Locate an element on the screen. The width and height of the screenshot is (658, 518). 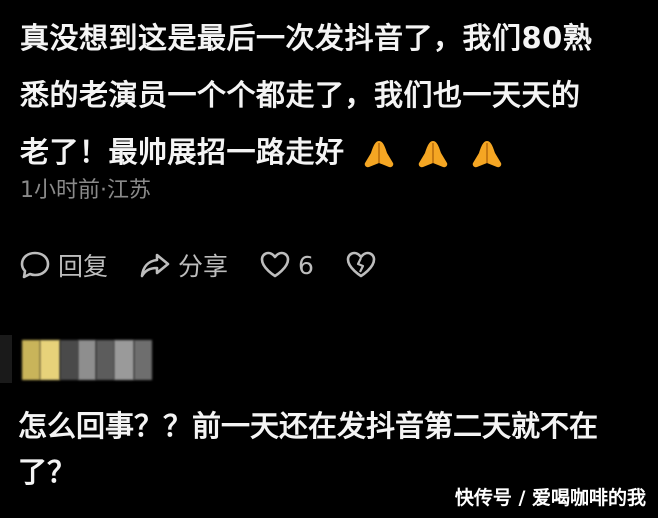
like-count: 6 is located at coordinates (306, 265).